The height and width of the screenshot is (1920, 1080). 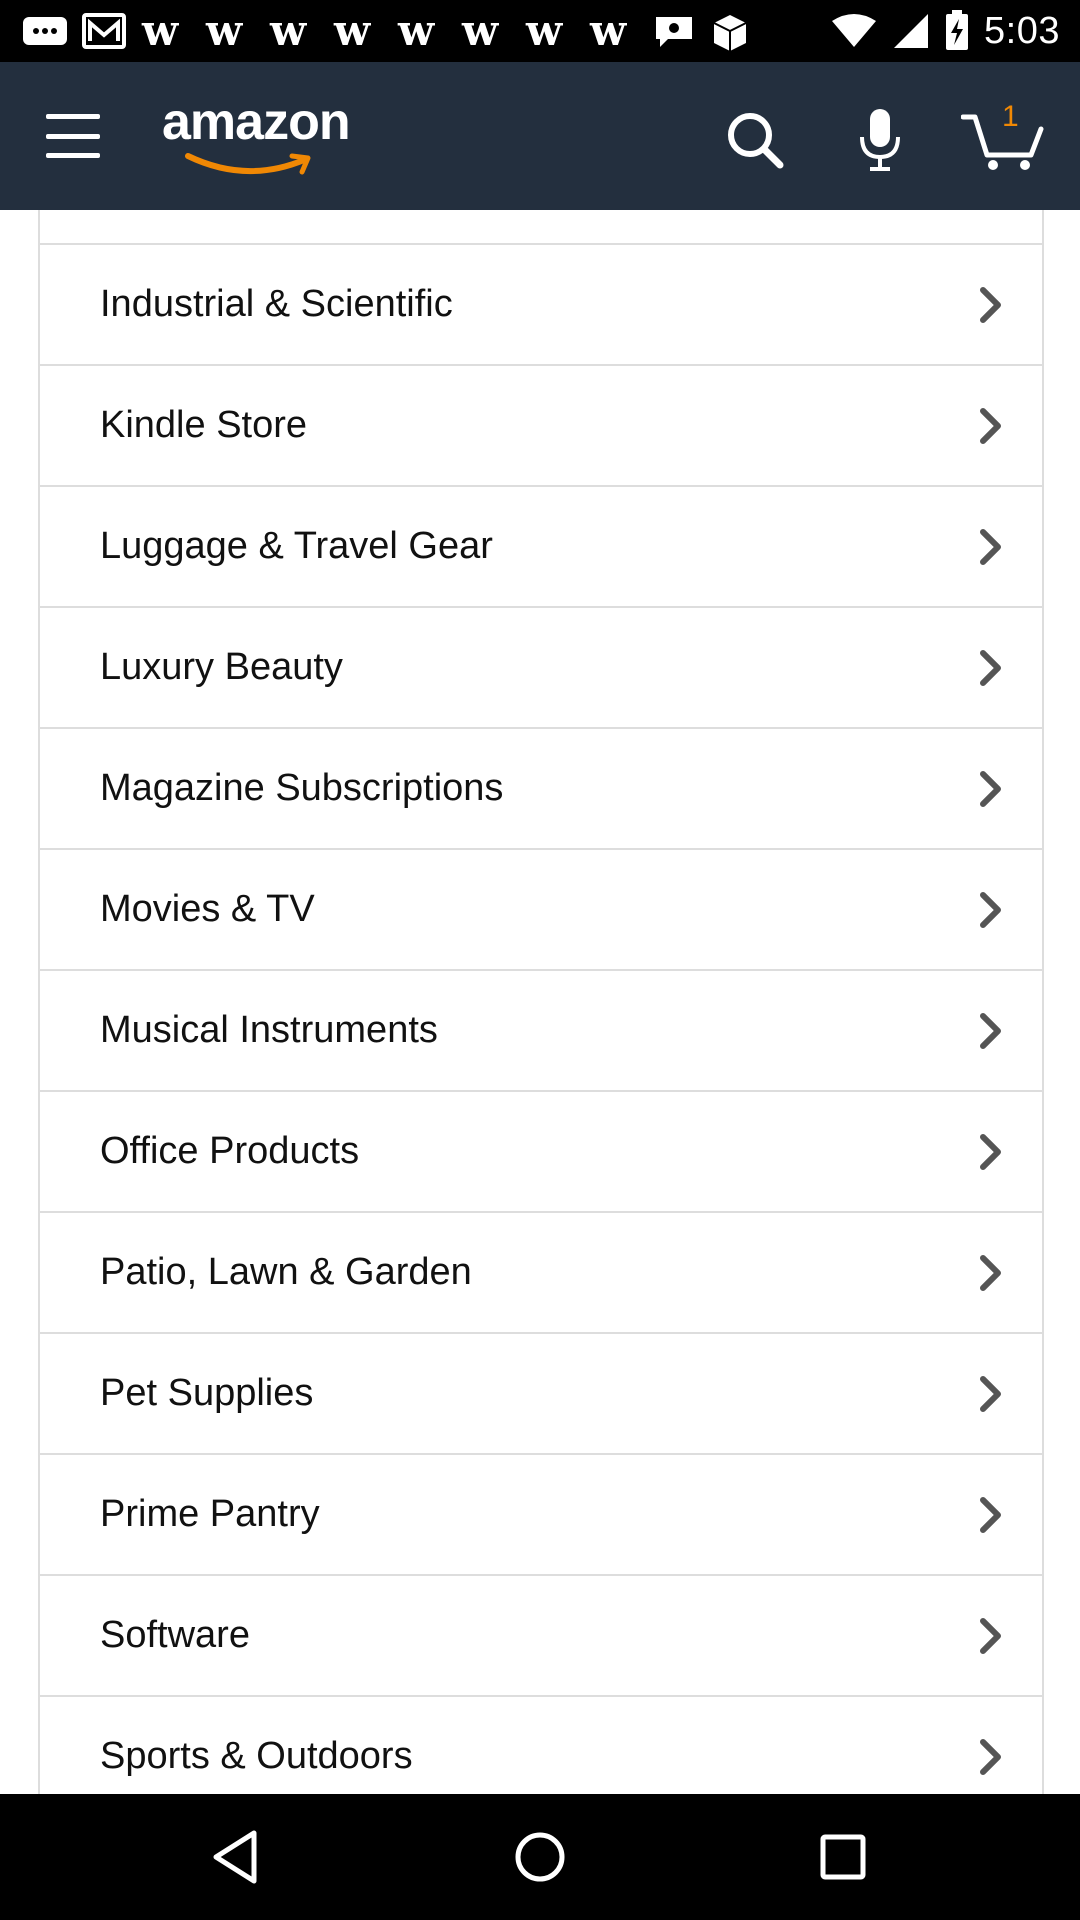 What do you see at coordinates (256, 122) in the screenshot?
I see `logo-text: amazon` at bounding box center [256, 122].